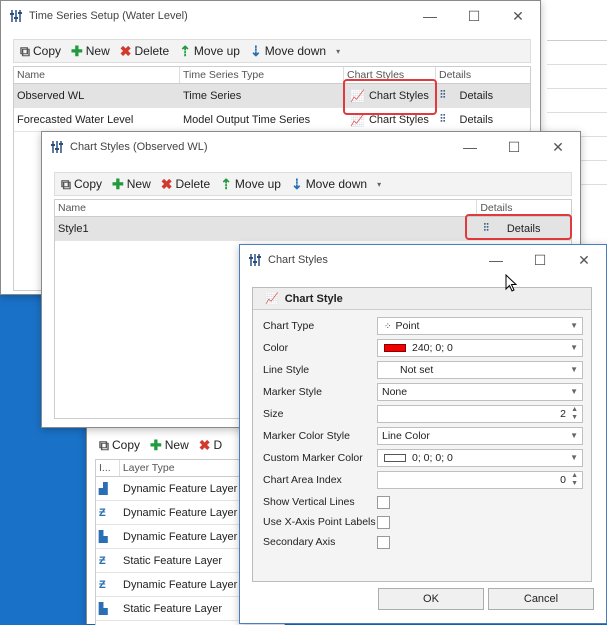  What do you see at coordinates (480, 458) in the screenshot?
I see `custom-marker-color-dropdown: 0; 0; 0; 0 ▼` at bounding box center [480, 458].